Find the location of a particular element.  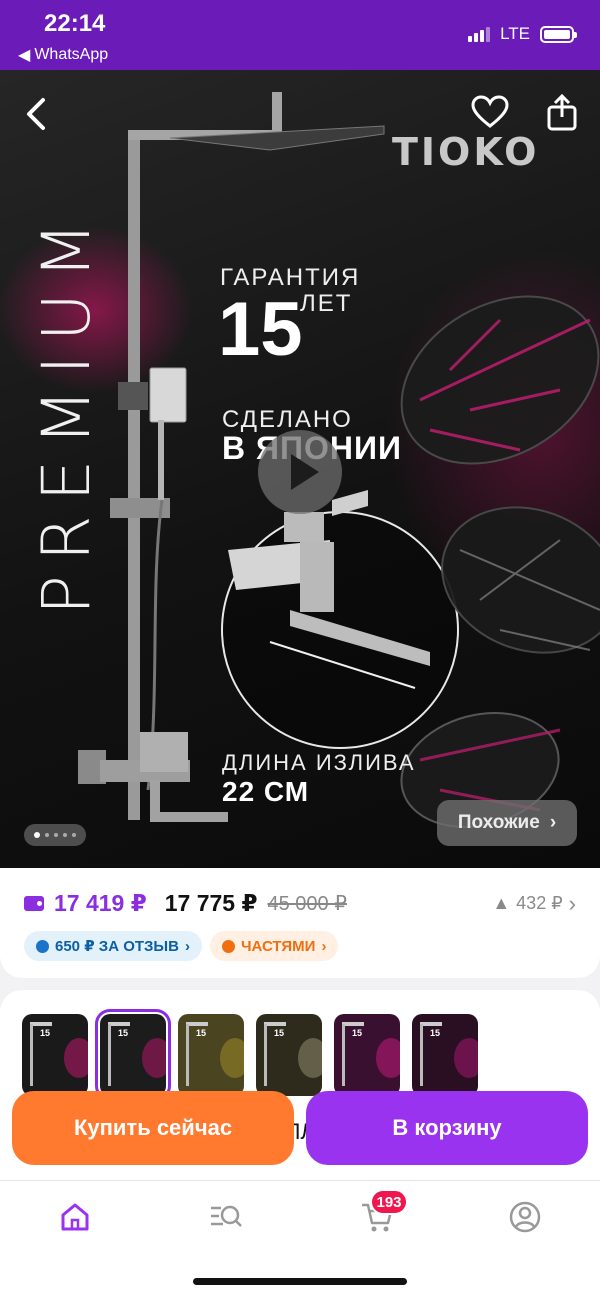

back-button is located at coordinates (36, 114).